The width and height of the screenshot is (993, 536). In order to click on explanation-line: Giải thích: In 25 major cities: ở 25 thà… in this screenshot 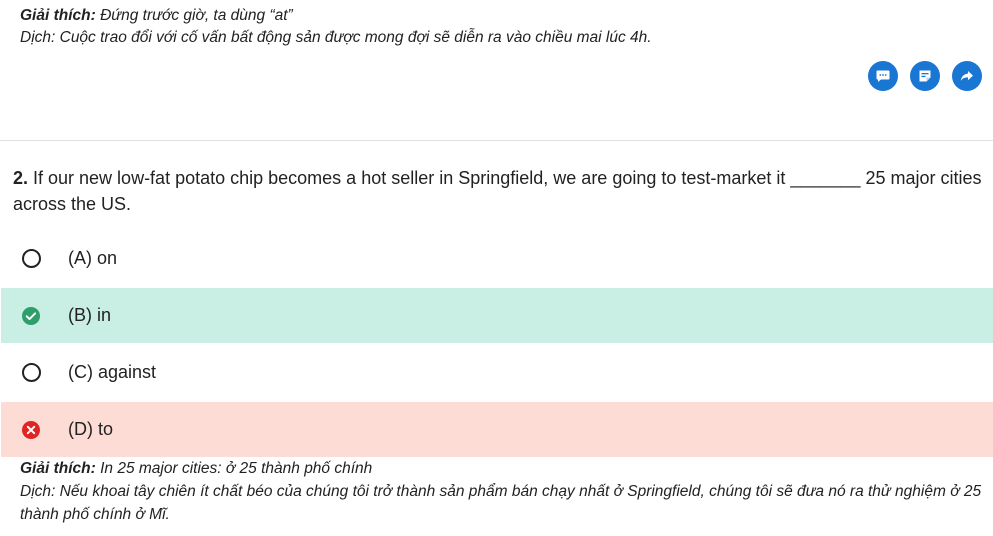, I will do `click(502, 468)`.